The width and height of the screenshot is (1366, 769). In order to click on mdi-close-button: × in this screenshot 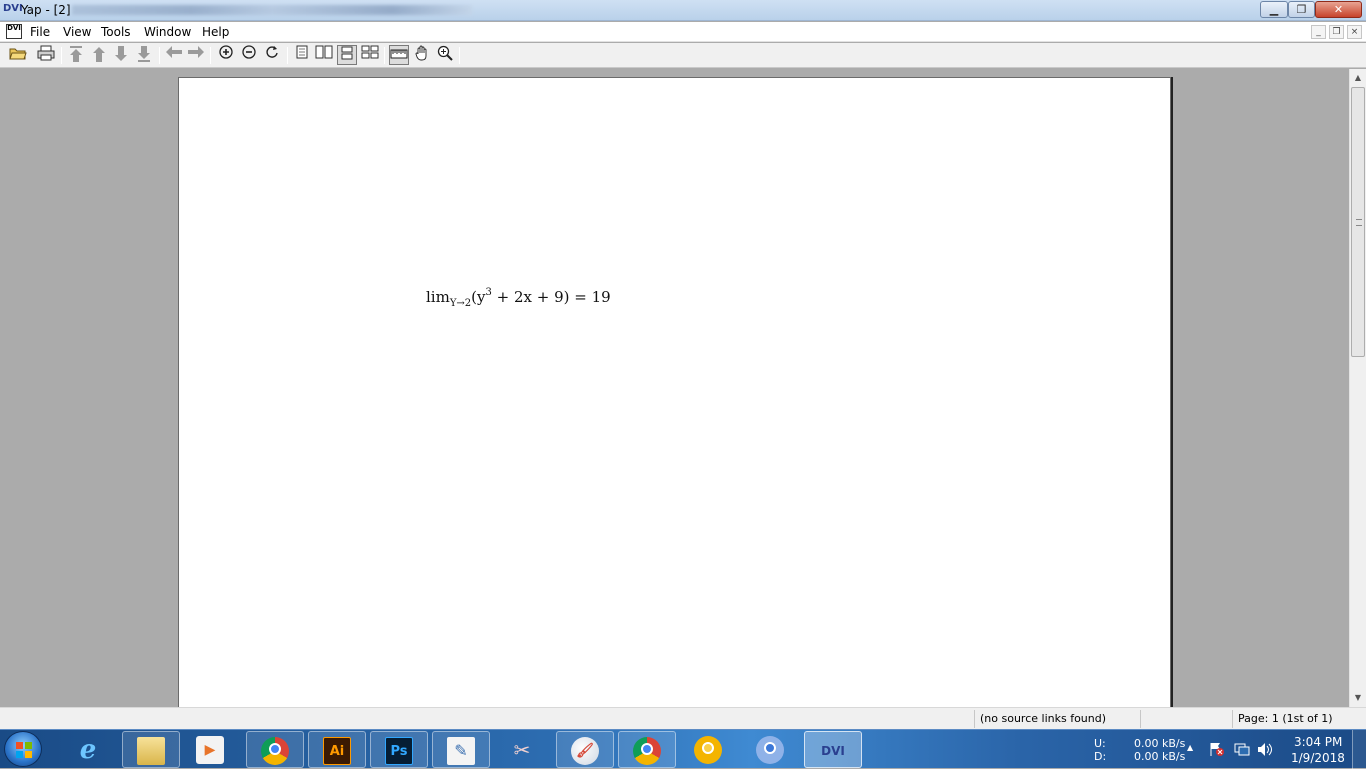, I will do `click(1354, 32)`.